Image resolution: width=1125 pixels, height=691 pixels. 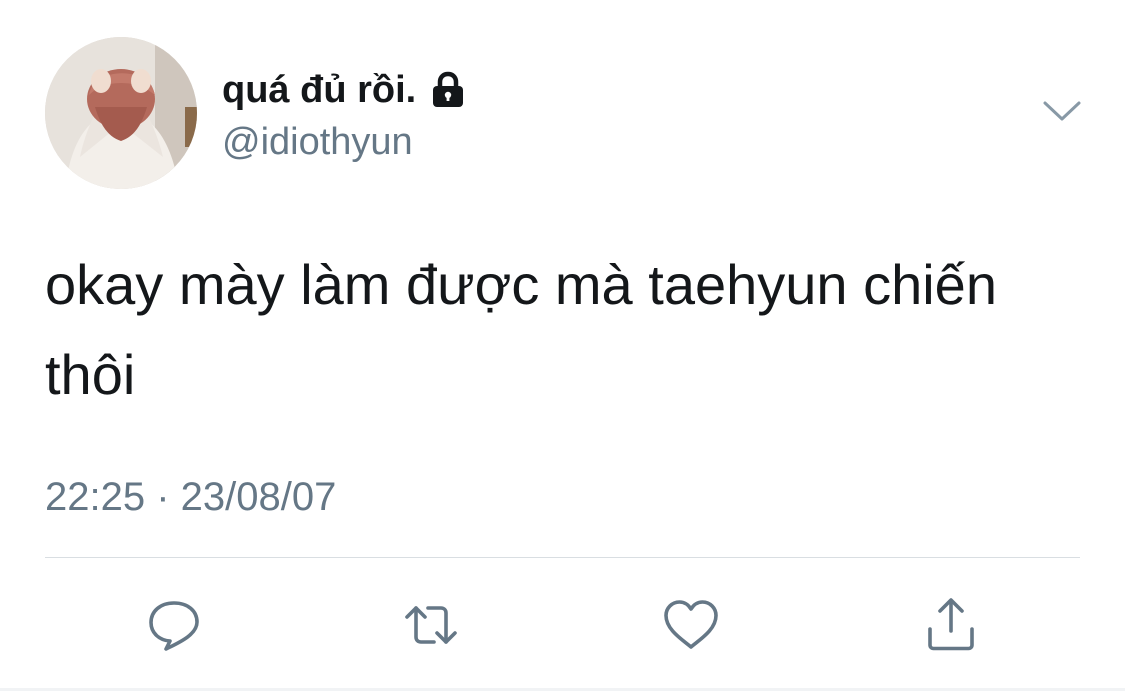 What do you see at coordinates (319, 90) in the screenshot?
I see `display-name-text: quá đủ rồi.` at bounding box center [319, 90].